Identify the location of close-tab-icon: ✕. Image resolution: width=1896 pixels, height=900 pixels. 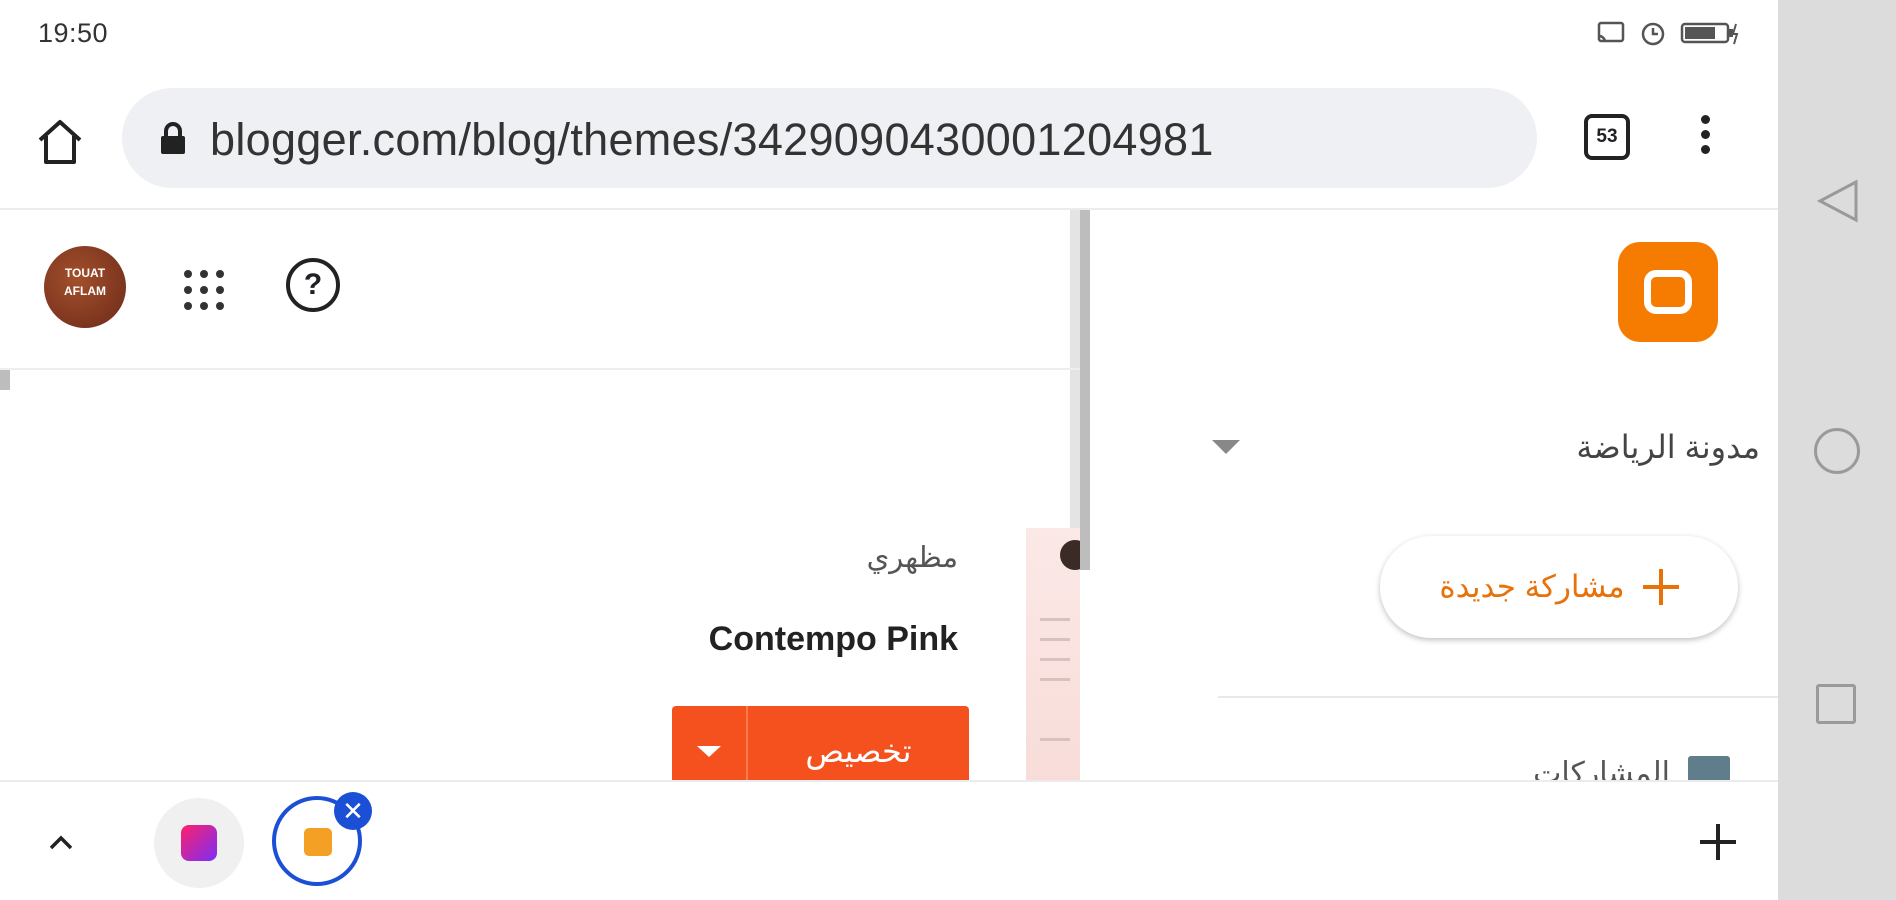
(353, 811).